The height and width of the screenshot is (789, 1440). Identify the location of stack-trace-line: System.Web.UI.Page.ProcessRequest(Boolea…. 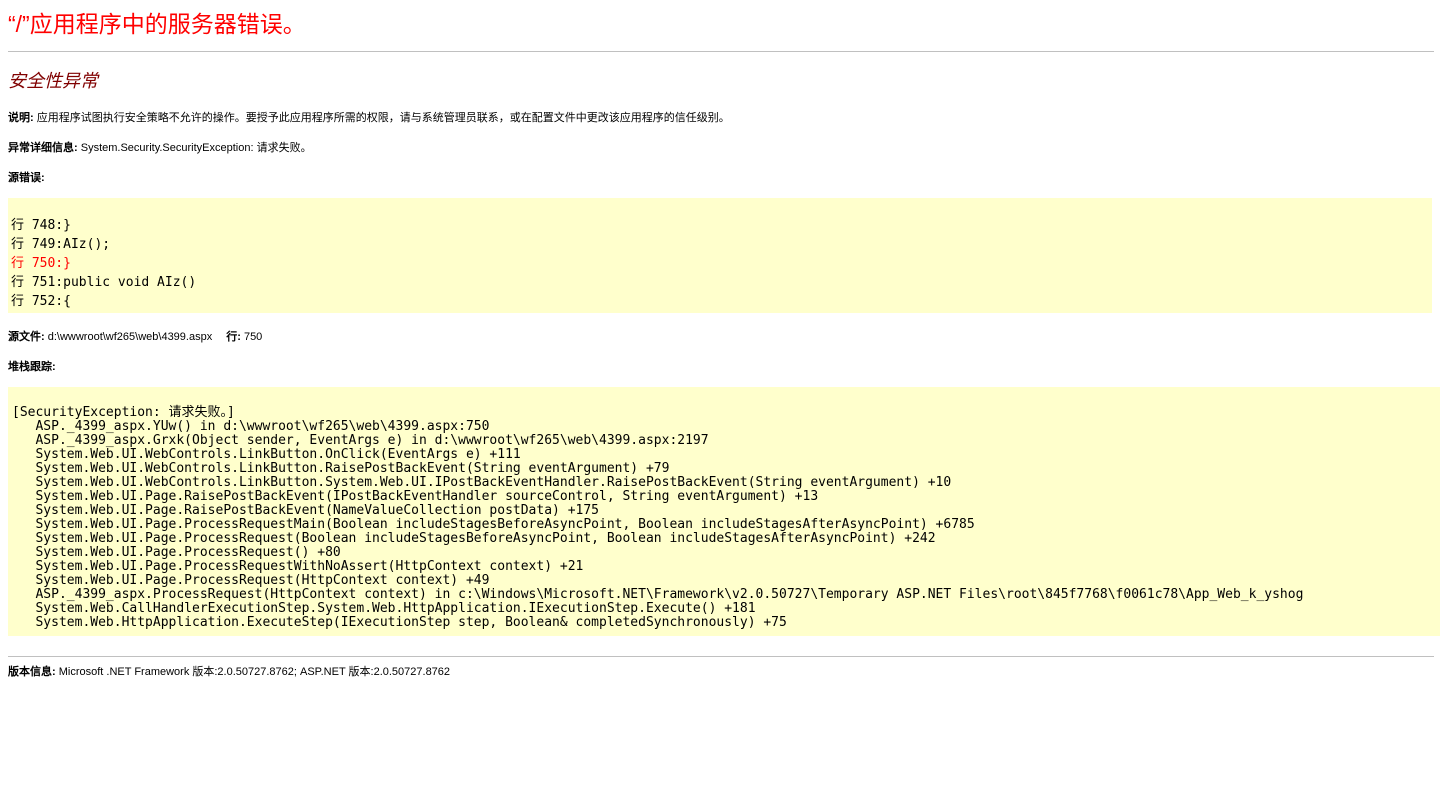
(474, 538).